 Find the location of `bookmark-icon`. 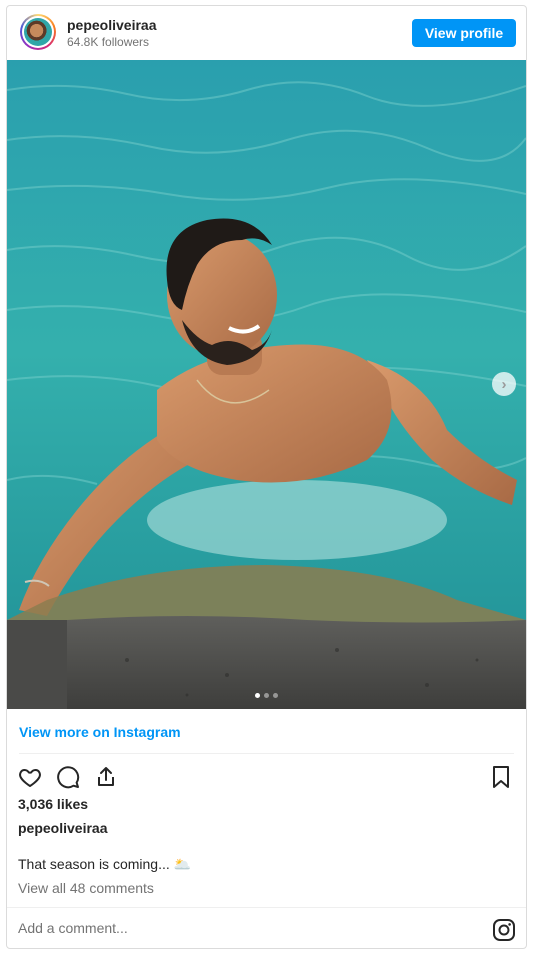

bookmark-icon is located at coordinates (501, 777).